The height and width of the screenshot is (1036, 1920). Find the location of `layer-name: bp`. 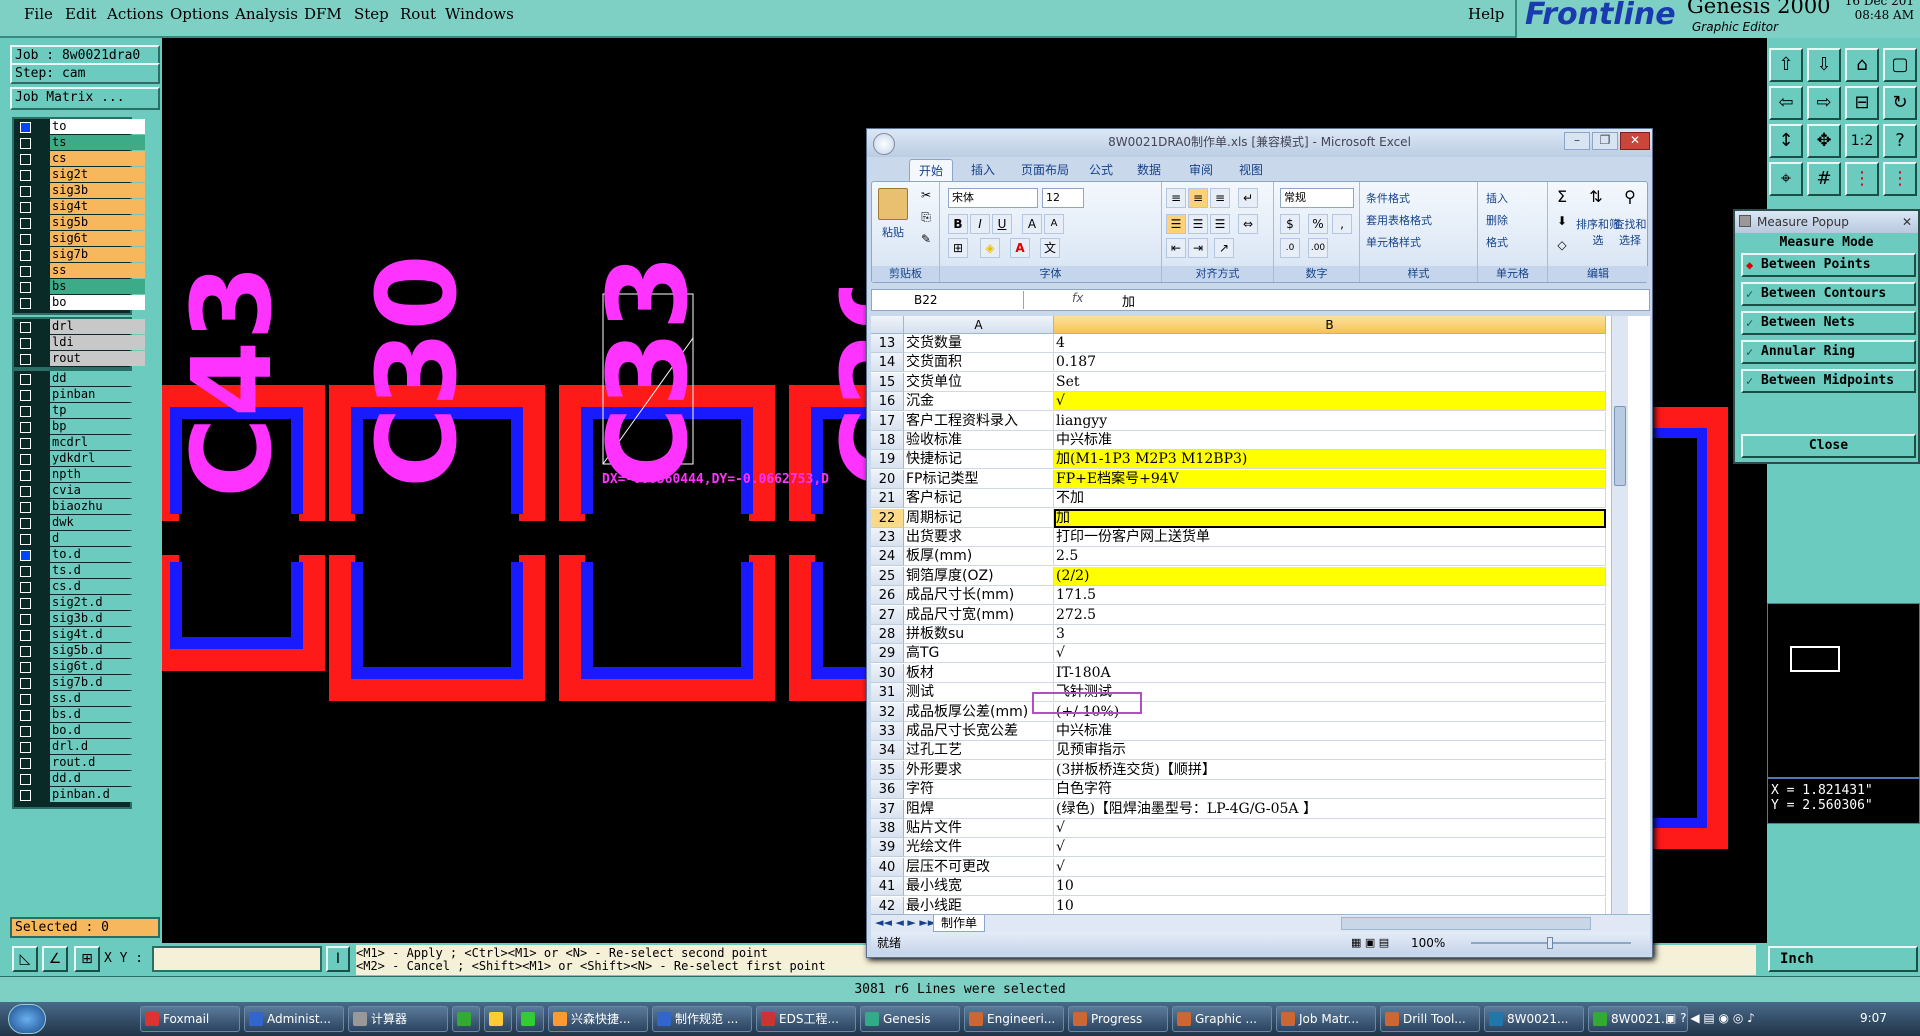

layer-name: bp is located at coordinates (97, 426).